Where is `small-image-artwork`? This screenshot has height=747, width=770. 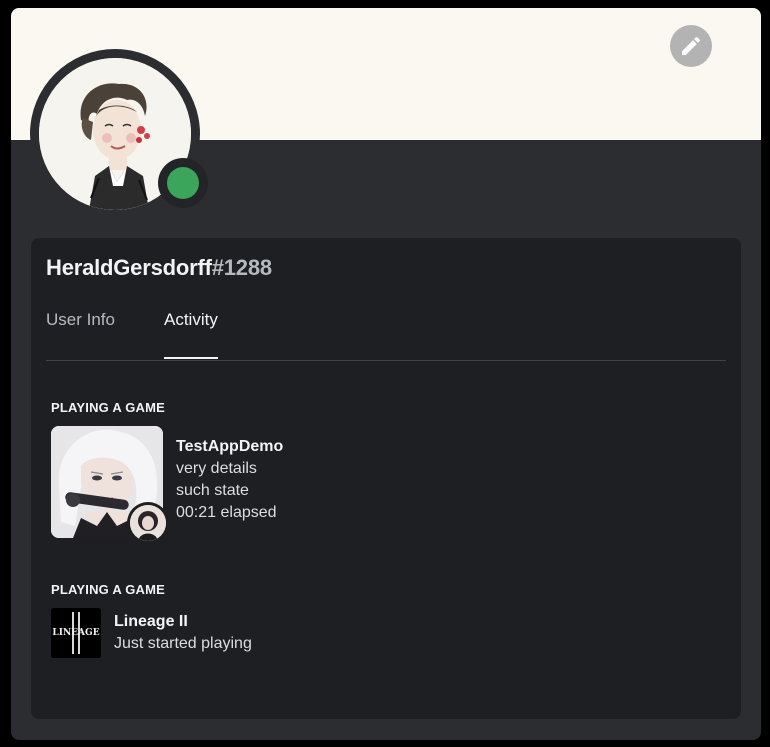
small-image-artwork is located at coordinates (148, 523).